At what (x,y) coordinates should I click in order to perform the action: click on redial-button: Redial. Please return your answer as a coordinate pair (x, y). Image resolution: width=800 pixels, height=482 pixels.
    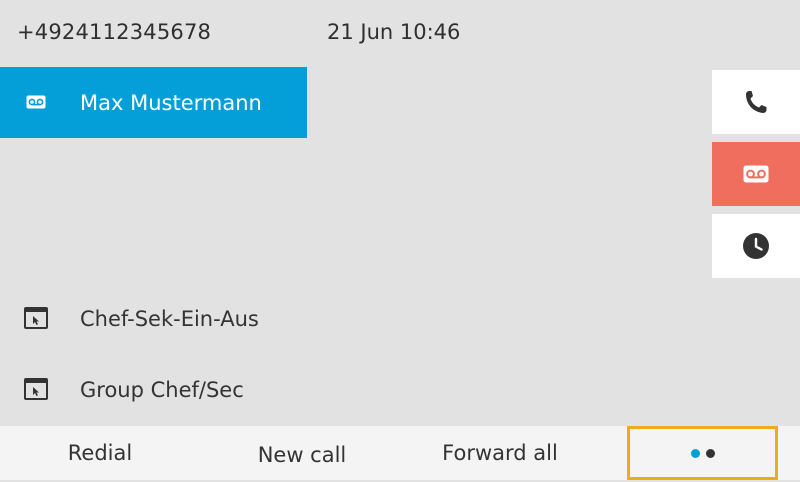
    Looking at the image, I should click on (100, 453).